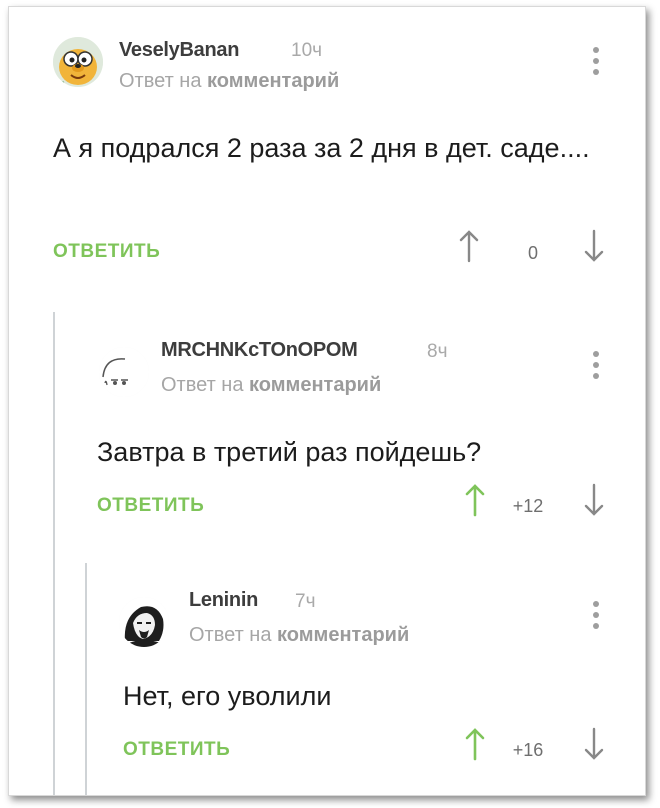 This screenshot has width=660, height=808. I want to click on comment-text: Завтра в третий раз пойдешь?, so click(289, 452).